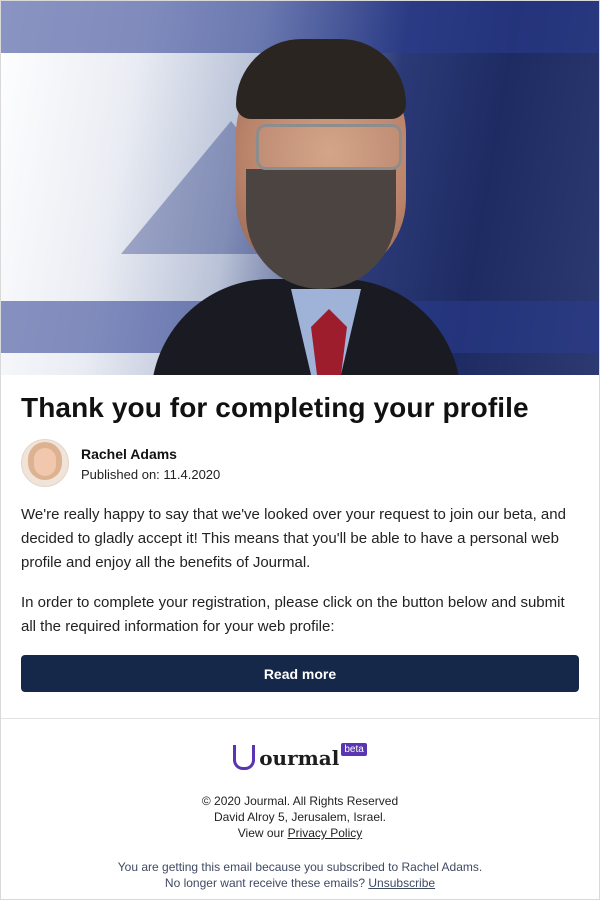 The height and width of the screenshot is (900, 600). I want to click on author-meta: Rachel Adams Published on: 11.4.2020, so click(150, 463).